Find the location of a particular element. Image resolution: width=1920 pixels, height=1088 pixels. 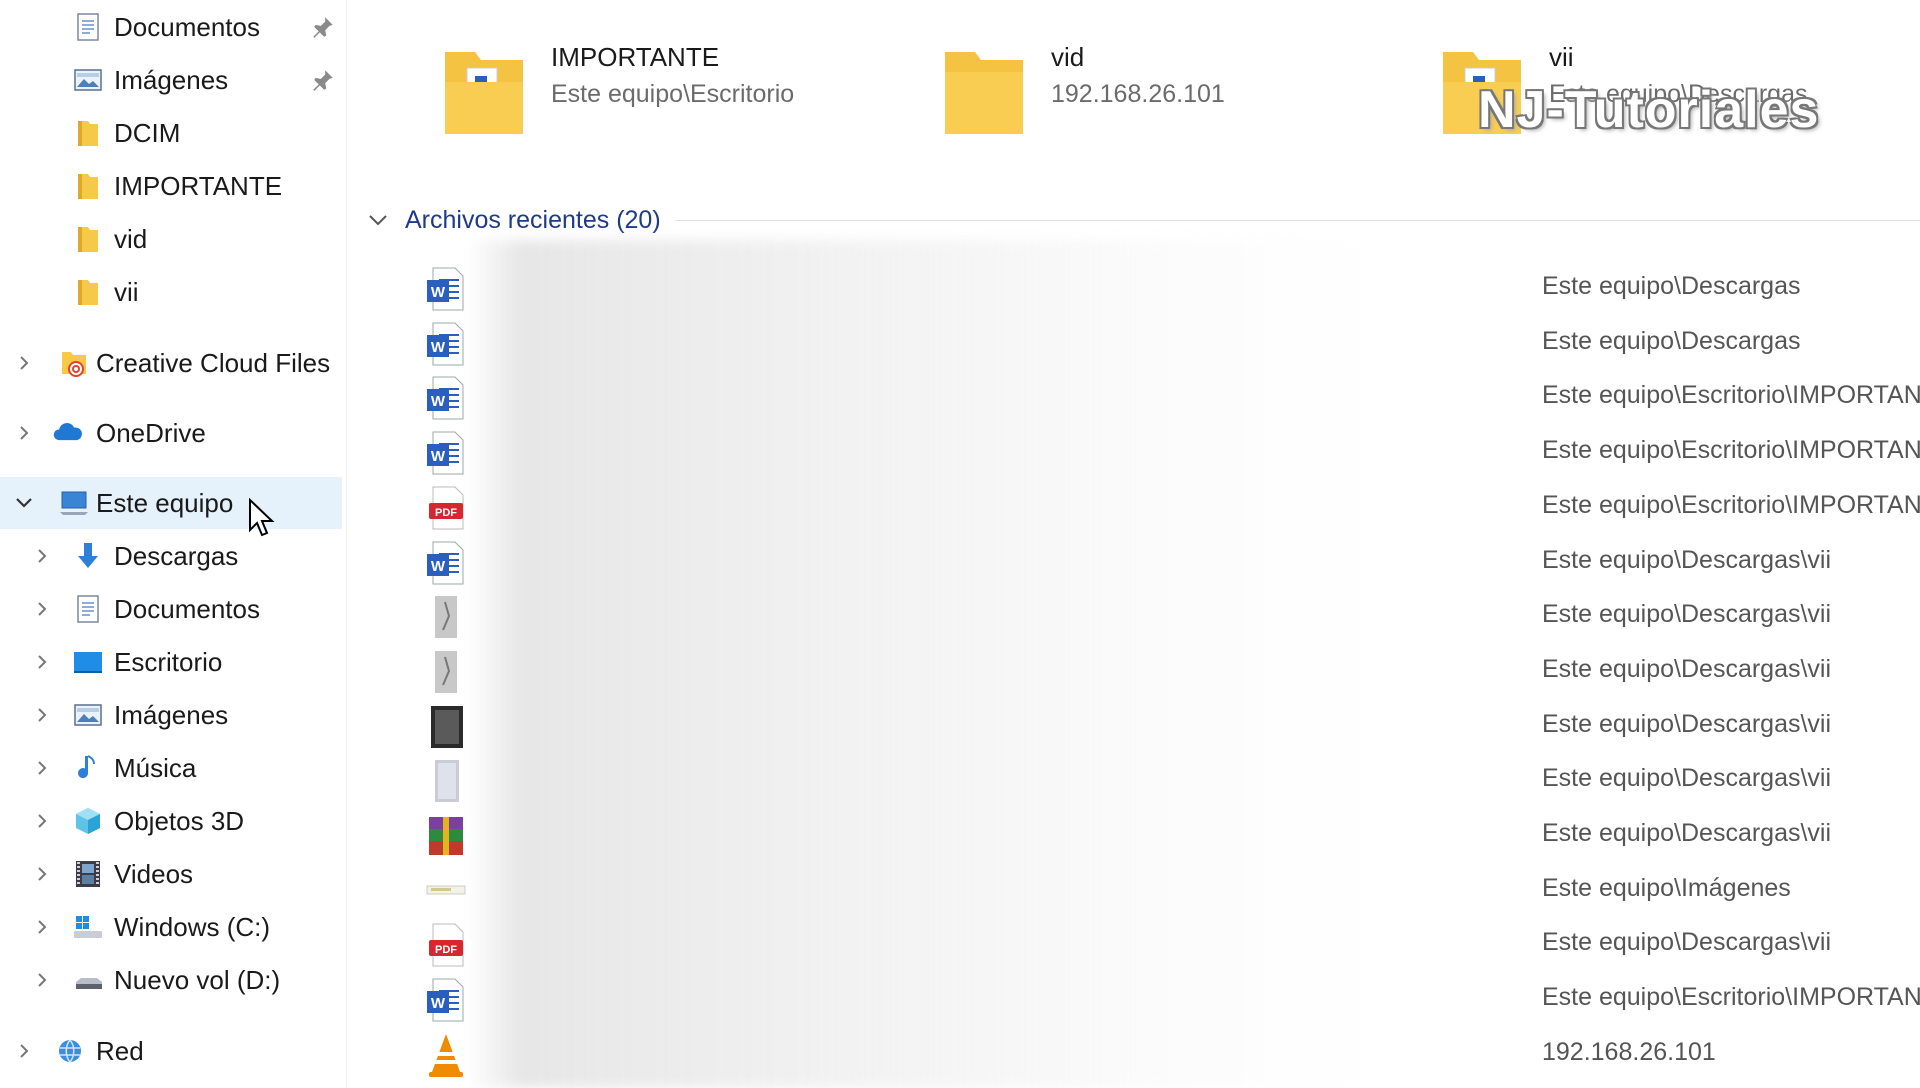

nav-label: Nuevo vol (D:) is located at coordinates (197, 980).